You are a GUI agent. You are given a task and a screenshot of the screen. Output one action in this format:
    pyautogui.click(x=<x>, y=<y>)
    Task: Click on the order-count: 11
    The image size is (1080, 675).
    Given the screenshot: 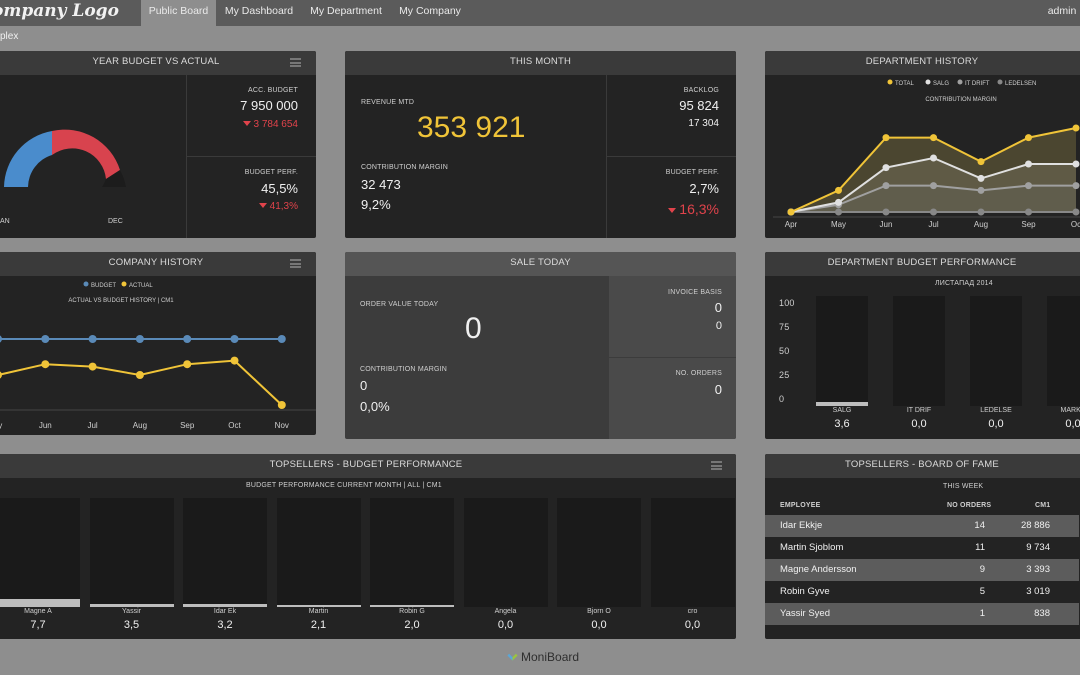 What is the action you would take?
    pyautogui.click(x=980, y=547)
    